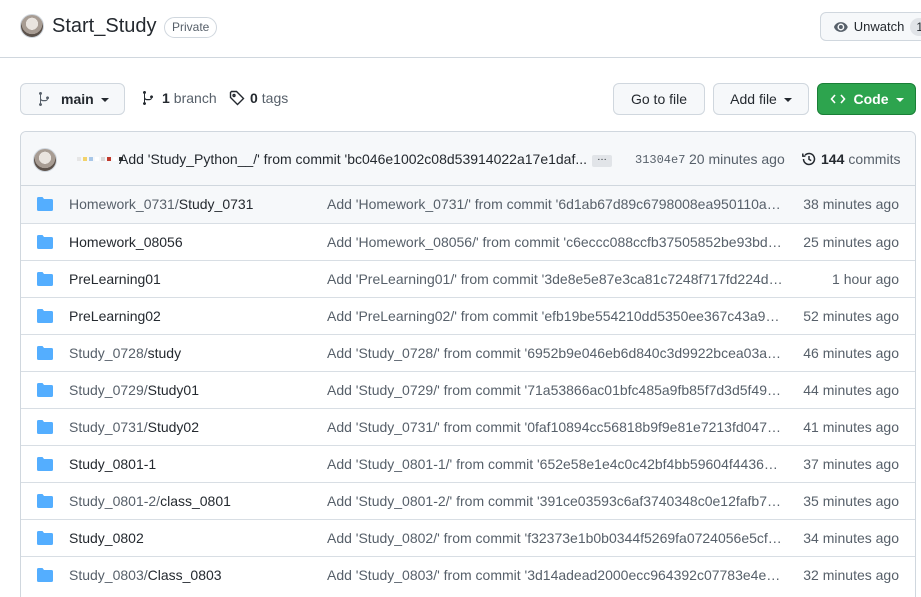  I want to click on file-name: PreLearning02, so click(115, 316).